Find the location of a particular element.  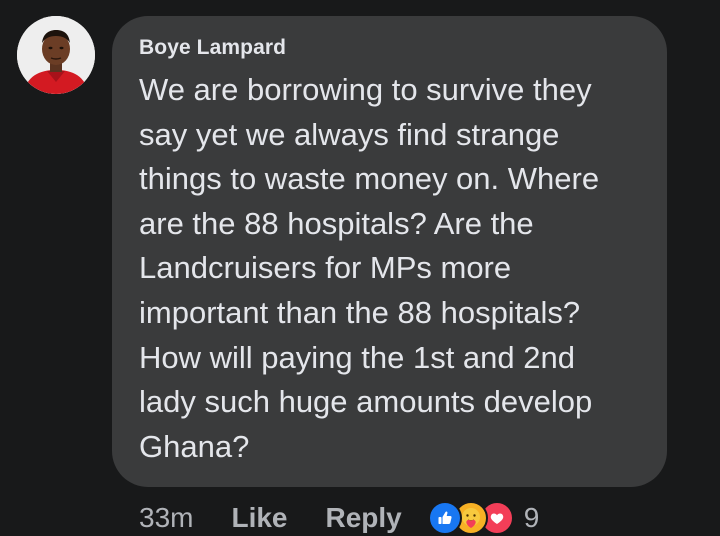

avatar-photo is located at coordinates (56, 55).